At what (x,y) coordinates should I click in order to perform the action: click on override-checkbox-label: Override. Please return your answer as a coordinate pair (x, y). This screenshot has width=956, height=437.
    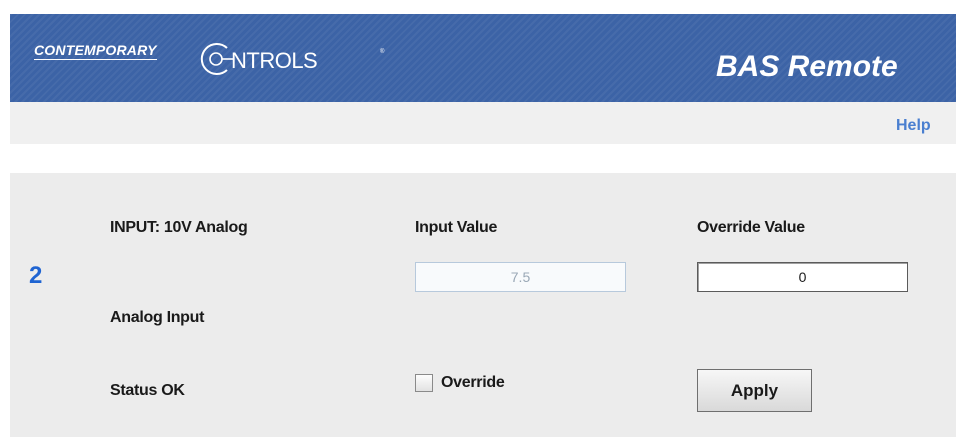
    Looking at the image, I should click on (473, 383).